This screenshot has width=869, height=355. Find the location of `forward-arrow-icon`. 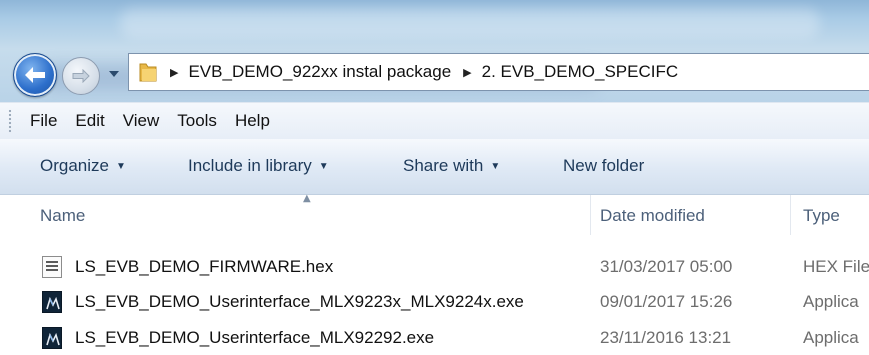

forward-arrow-icon is located at coordinates (81, 76).